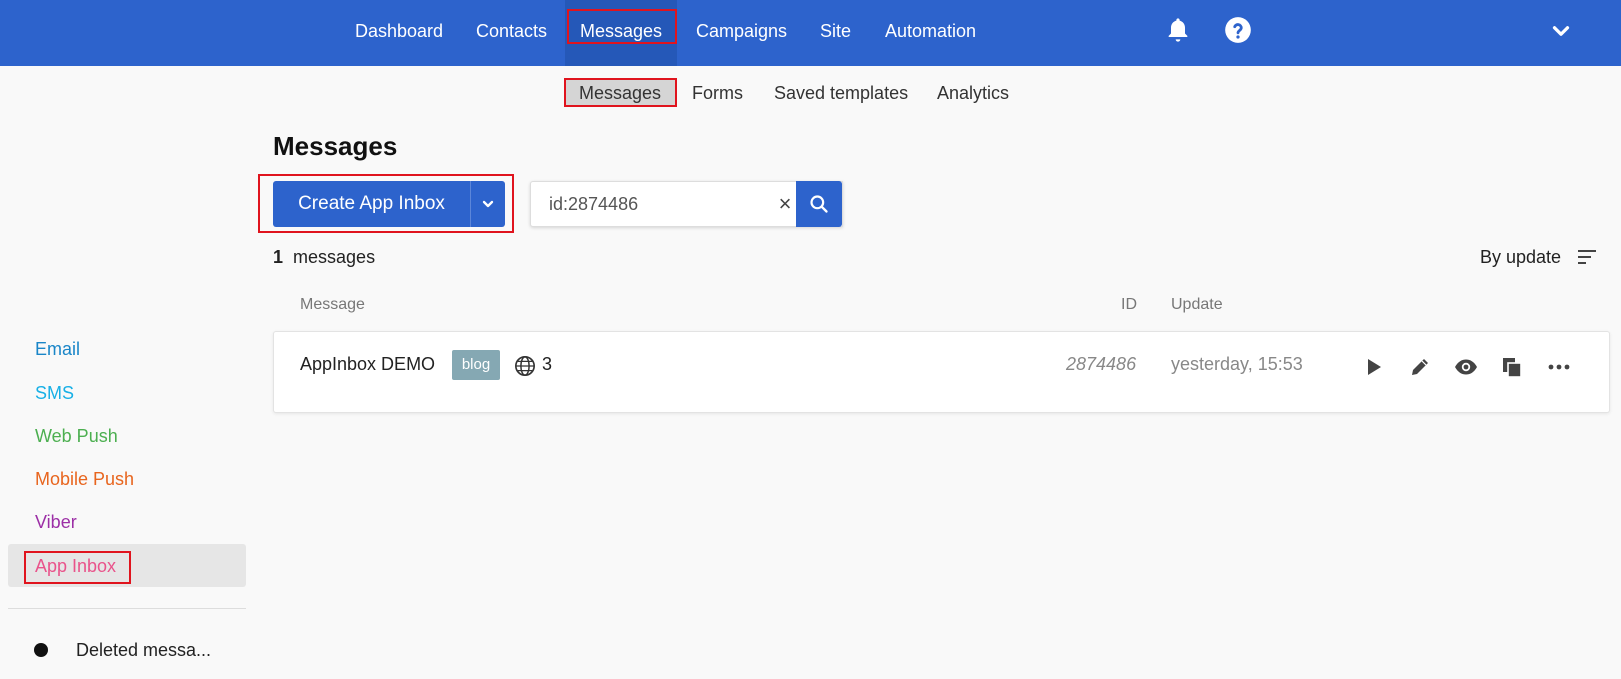  Describe the element at coordinates (476, 365) in the screenshot. I see `tag-badge: blog` at that location.